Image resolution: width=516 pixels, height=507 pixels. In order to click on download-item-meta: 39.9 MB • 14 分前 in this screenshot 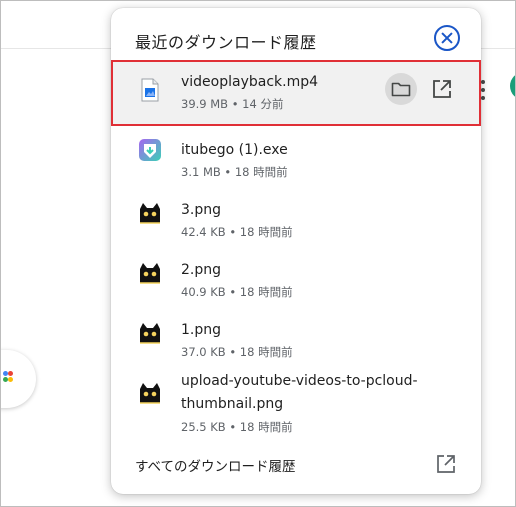, I will do `click(232, 104)`.